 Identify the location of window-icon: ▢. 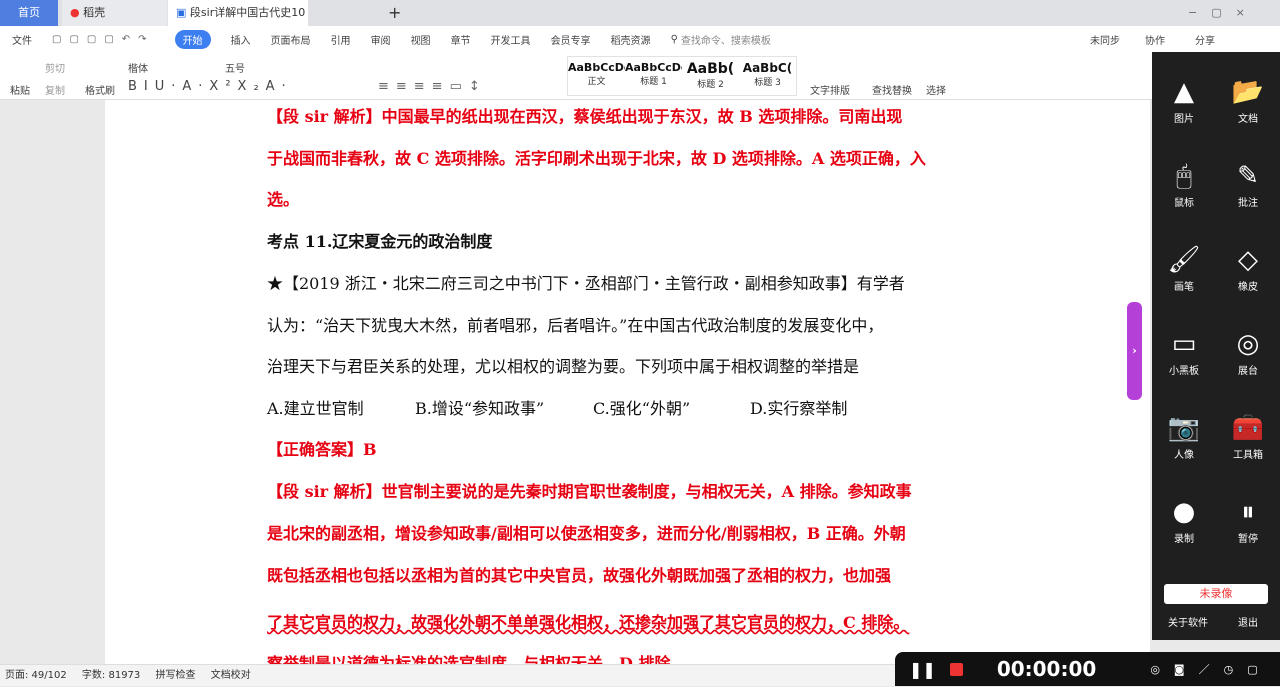
(1252, 669).